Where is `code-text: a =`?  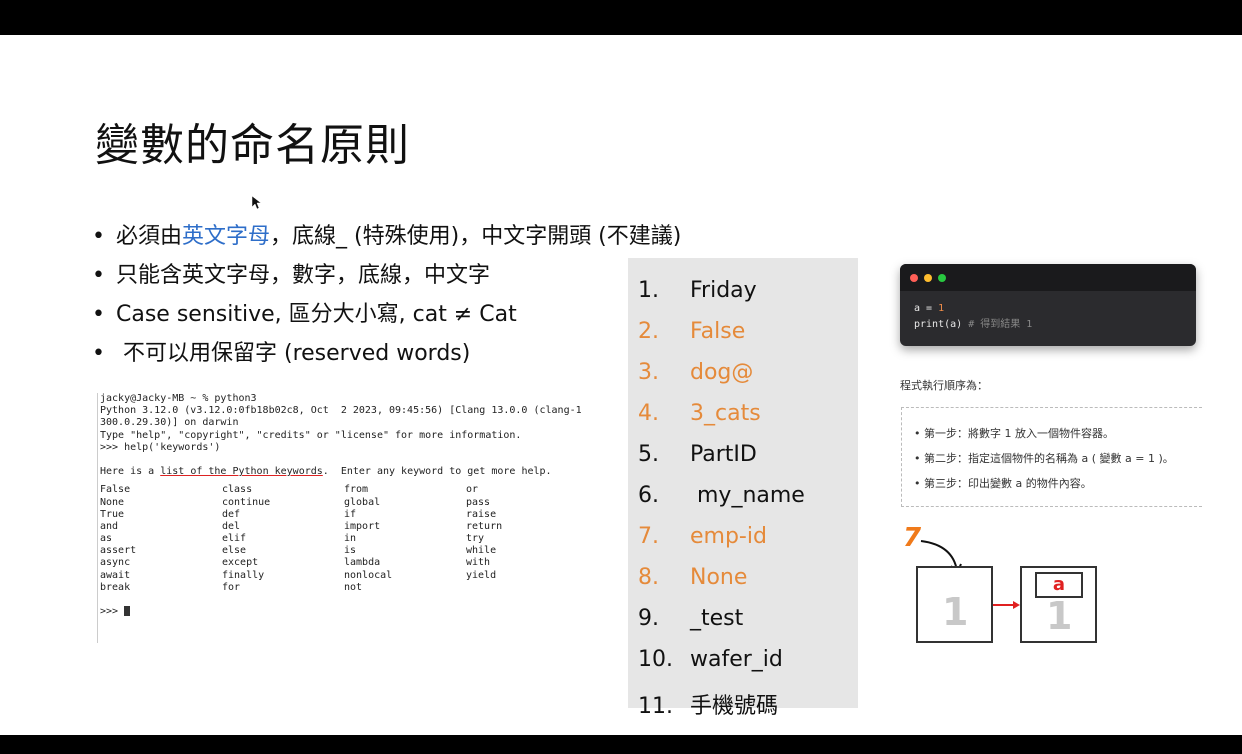 code-text: a = is located at coordinates (926, 308).